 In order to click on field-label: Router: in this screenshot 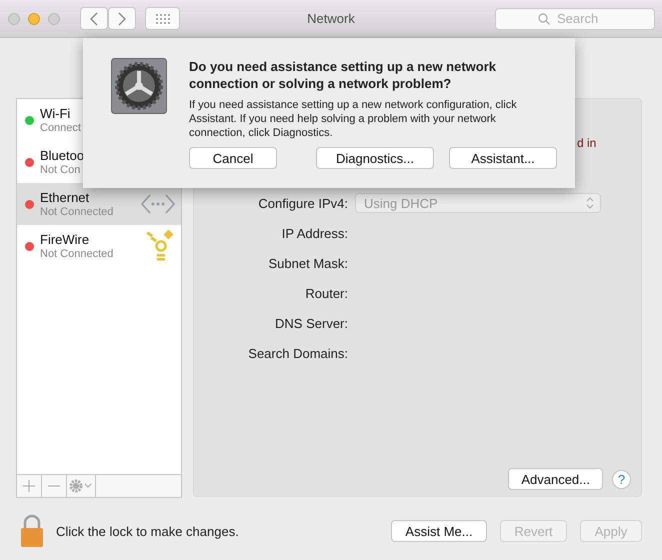, I will do `click(326, 293)`.